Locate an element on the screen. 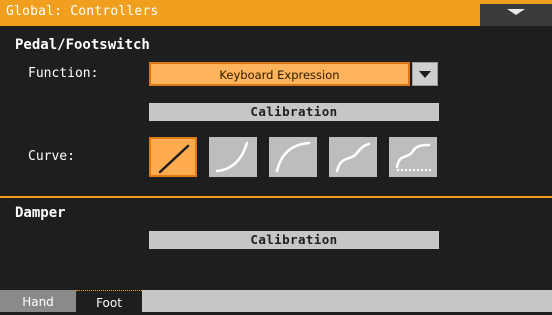 The width and height of the screenshot is (552, 315). function-value: Keyboard Expression is located at coordinates (279, 75).